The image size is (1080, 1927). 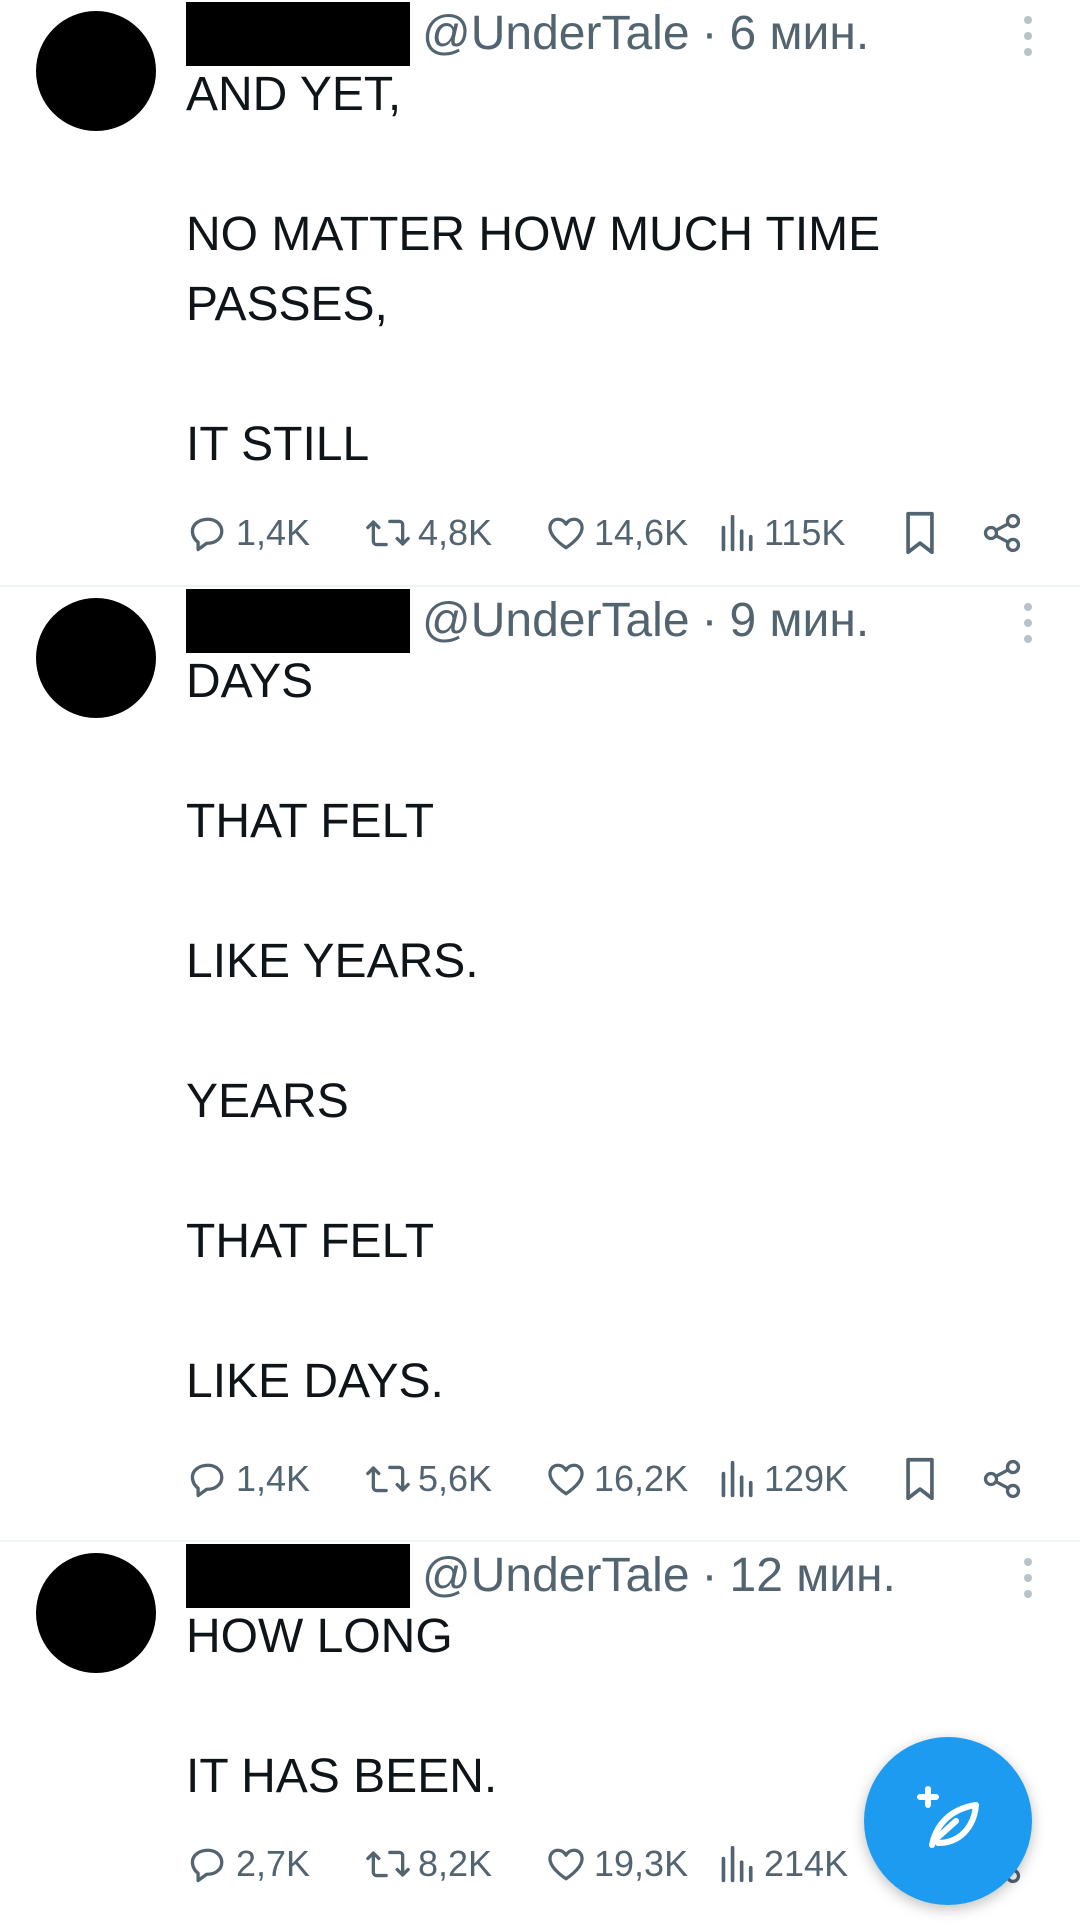 I want to click on like-button: 19,3K, so click(x=616, y=1864).